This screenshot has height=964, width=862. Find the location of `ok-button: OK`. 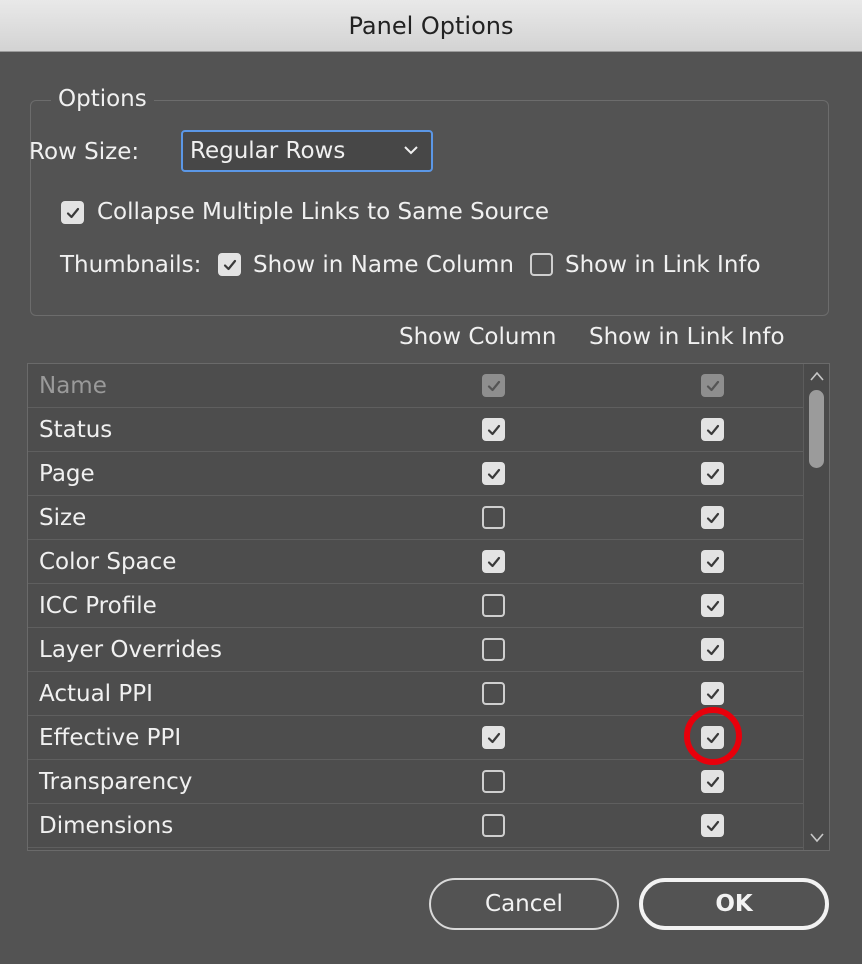

ok-button: OK is located at coordinates (734, 904).